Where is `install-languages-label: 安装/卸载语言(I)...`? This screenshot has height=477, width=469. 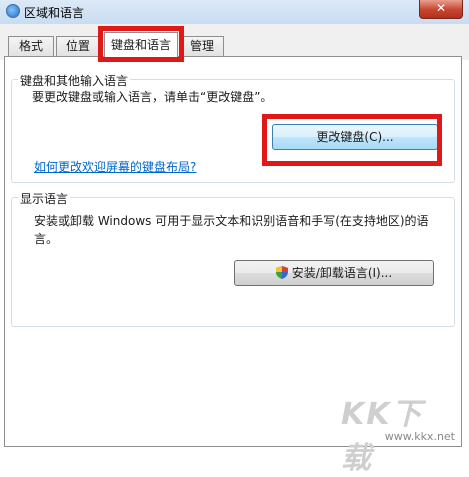
install-languages-label: 安装/卸载语言(I)... is located at coordinates (342, 273).